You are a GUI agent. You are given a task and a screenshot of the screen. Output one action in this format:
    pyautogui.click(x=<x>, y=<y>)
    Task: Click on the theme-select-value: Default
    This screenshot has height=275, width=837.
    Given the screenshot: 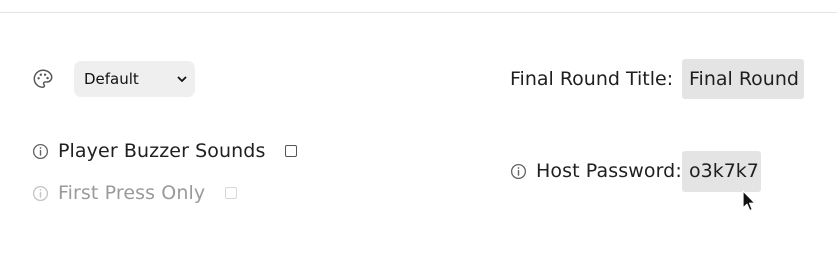 What is the action you would take?
    pyautogui.click(x=111, y=79)
    